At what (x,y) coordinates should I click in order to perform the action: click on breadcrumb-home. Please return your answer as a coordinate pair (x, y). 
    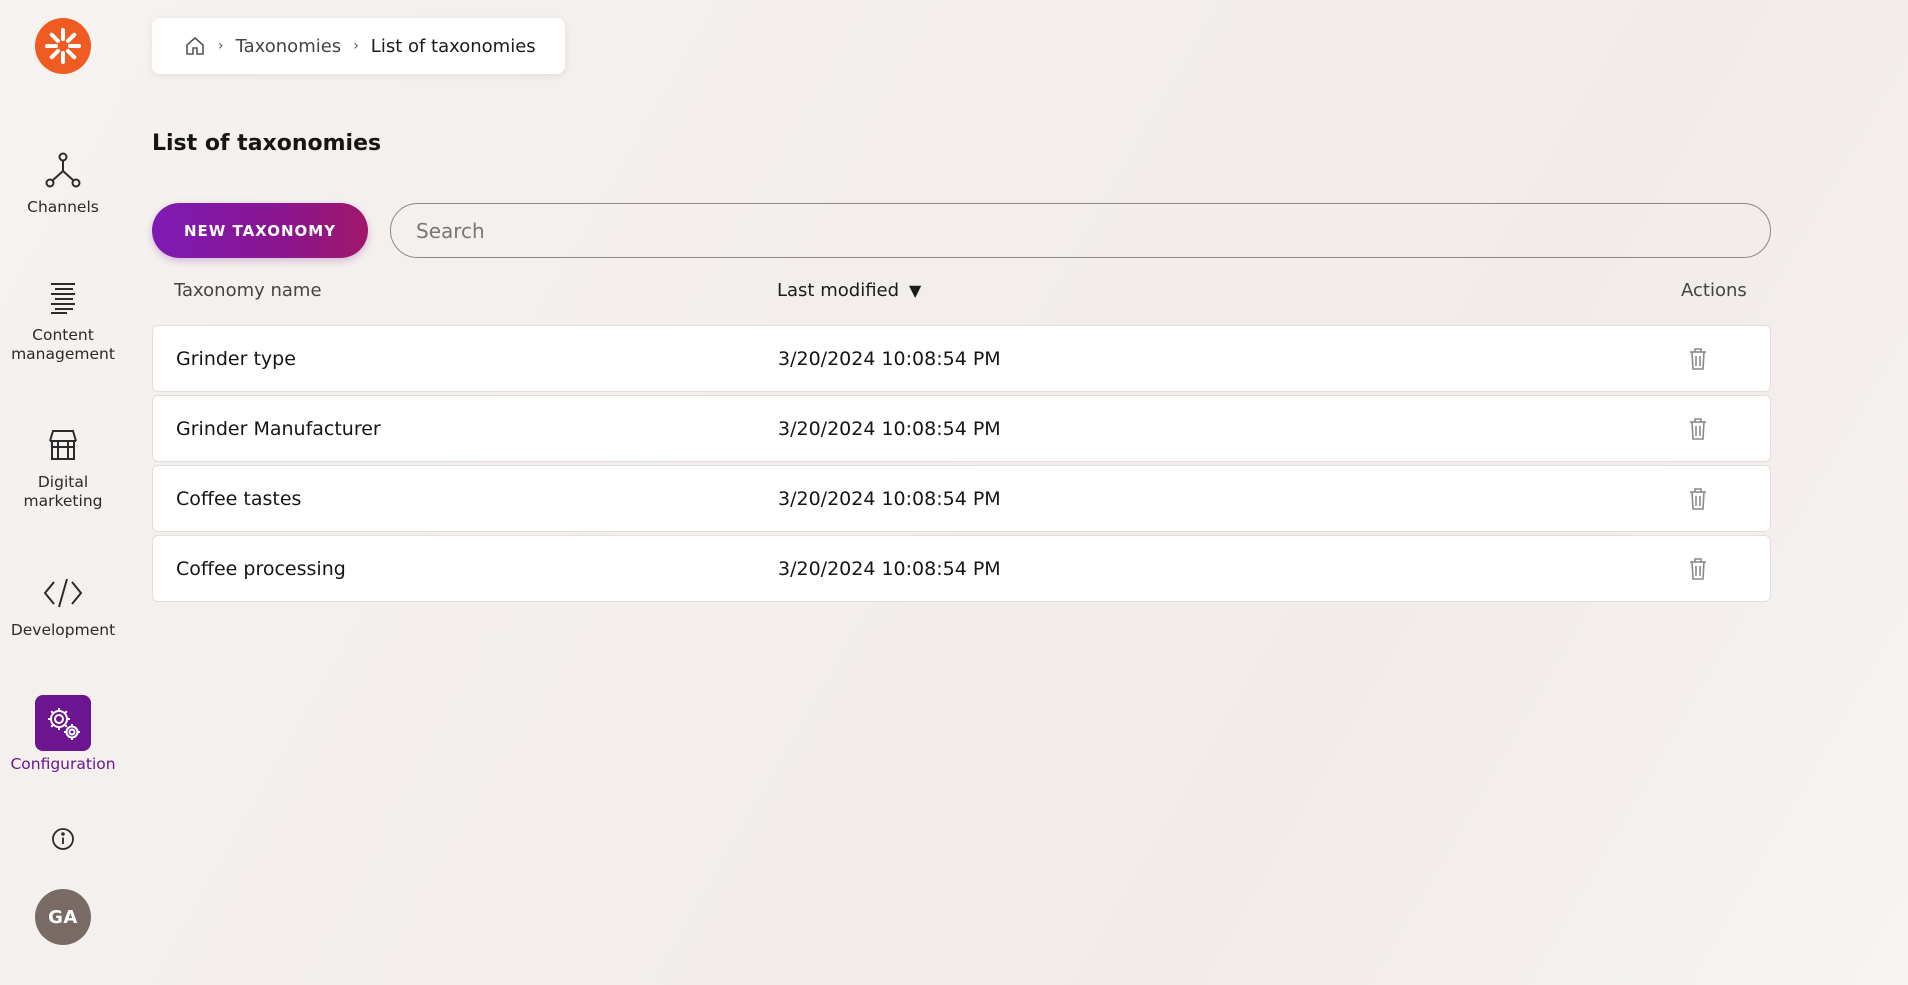
    Looking at the image, I should click on (195, 46).